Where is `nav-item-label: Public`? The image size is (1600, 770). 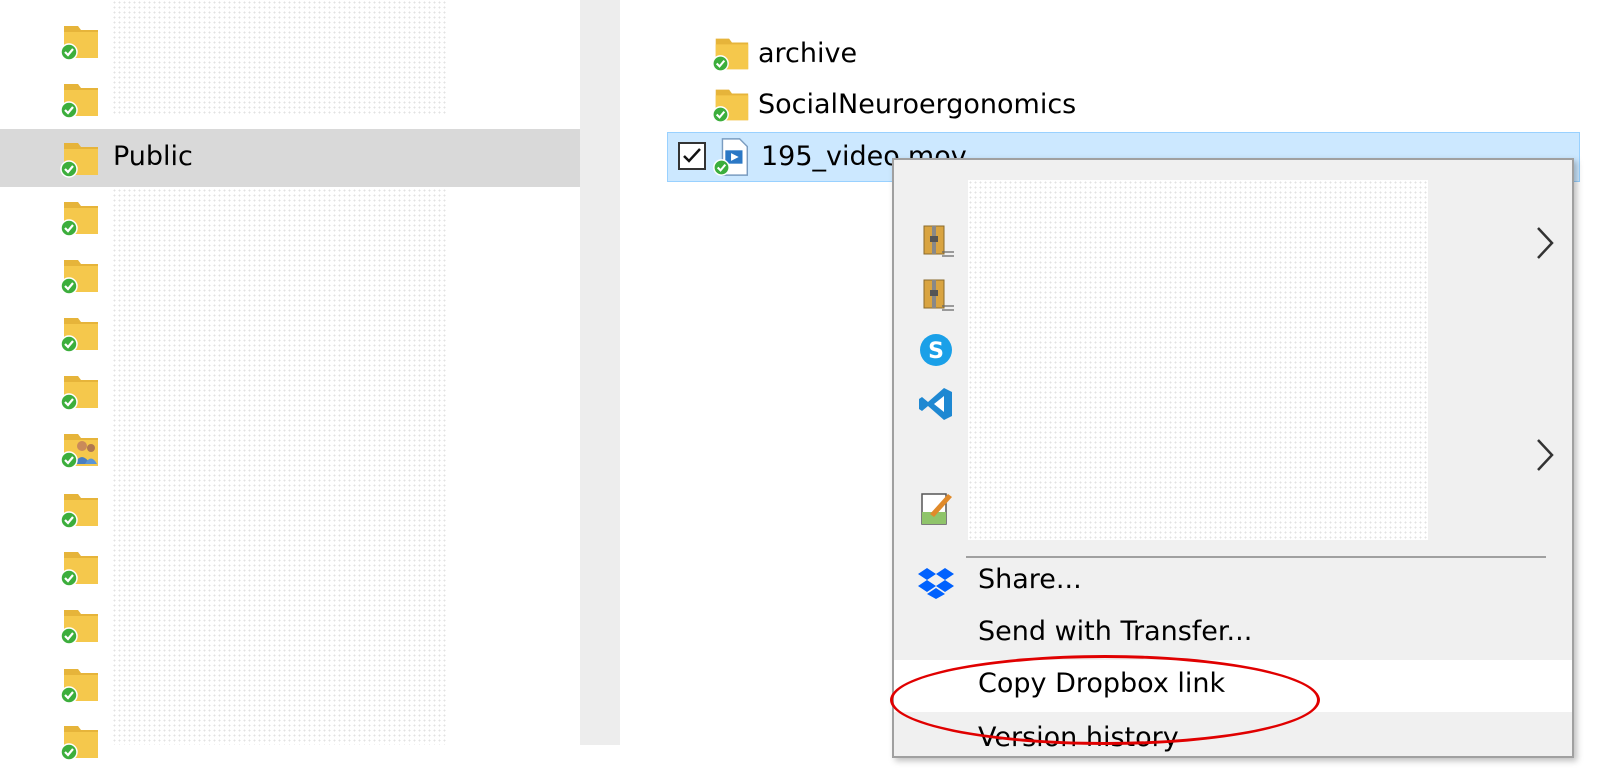 nav-item-label: Public is located at coordinates (153, 156).